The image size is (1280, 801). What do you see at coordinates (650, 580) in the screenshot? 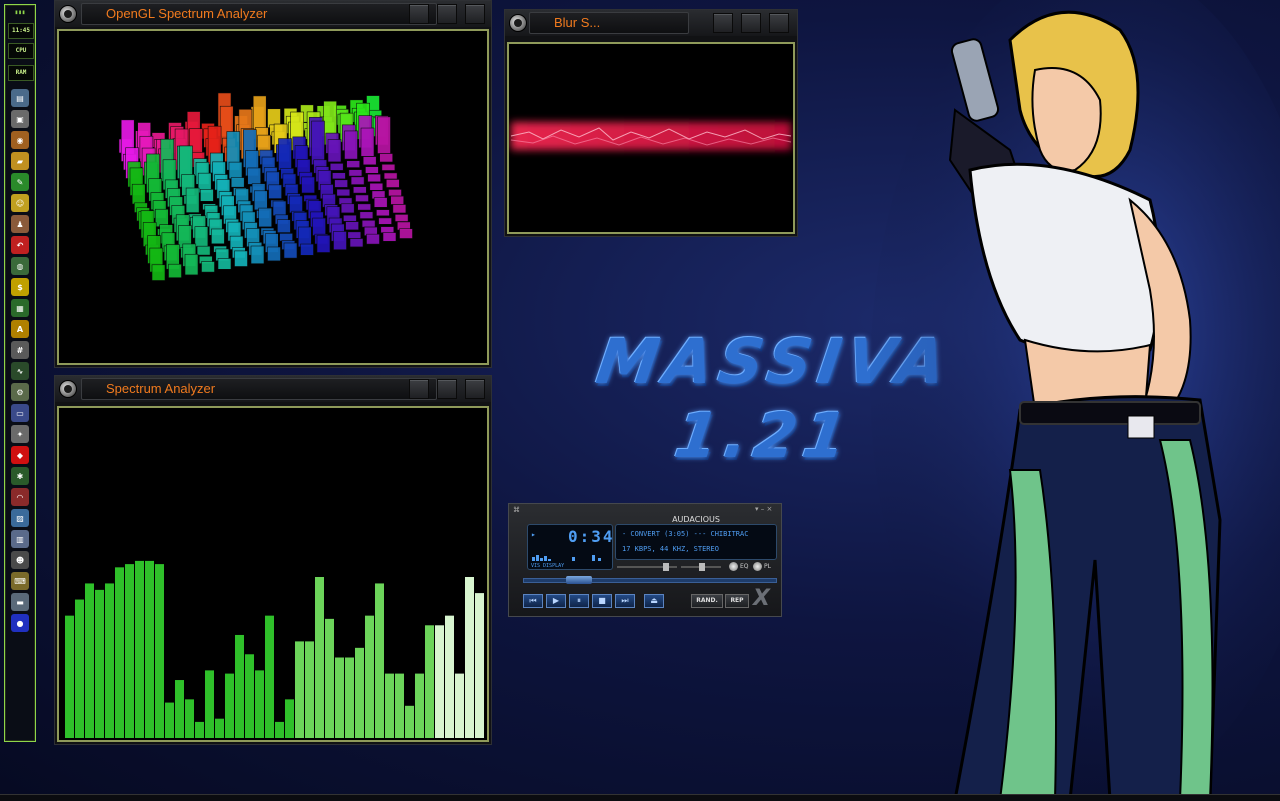
I see `seek-bar` at bounding box center [650, 580].